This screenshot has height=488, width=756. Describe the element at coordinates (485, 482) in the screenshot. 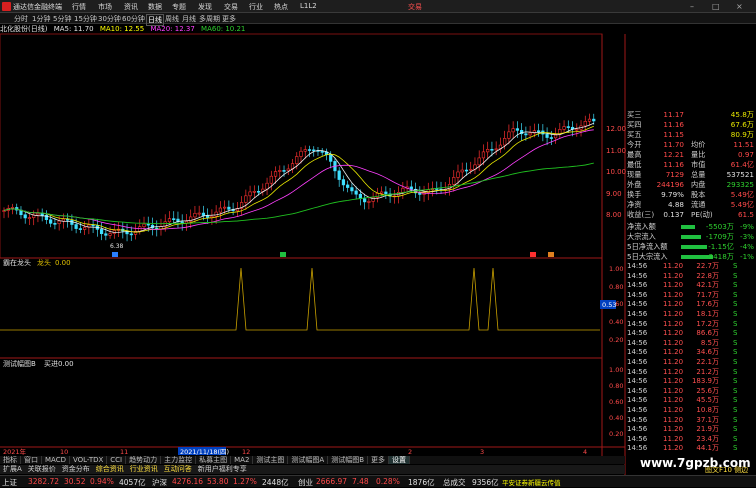

I see `total-amount: 9356亿` at that location.